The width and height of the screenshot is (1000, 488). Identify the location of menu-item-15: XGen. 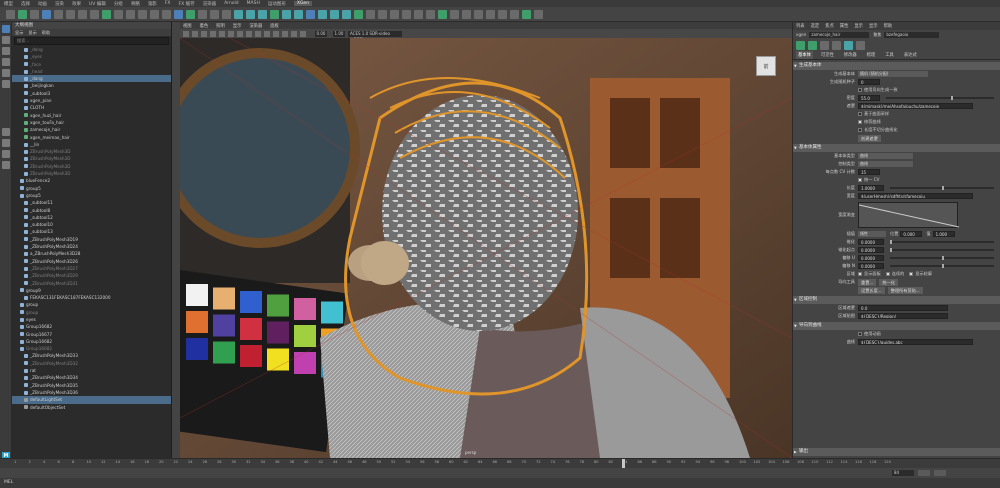
(303, 3).